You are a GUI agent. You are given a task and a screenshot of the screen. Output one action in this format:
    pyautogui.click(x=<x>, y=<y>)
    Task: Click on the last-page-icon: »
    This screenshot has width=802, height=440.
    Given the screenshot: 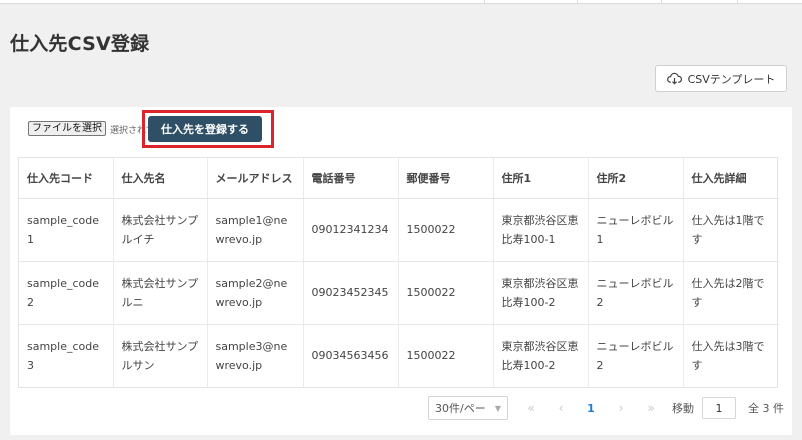 What is the action you would take?
    pyautogui.click(x=651, y=408)
    